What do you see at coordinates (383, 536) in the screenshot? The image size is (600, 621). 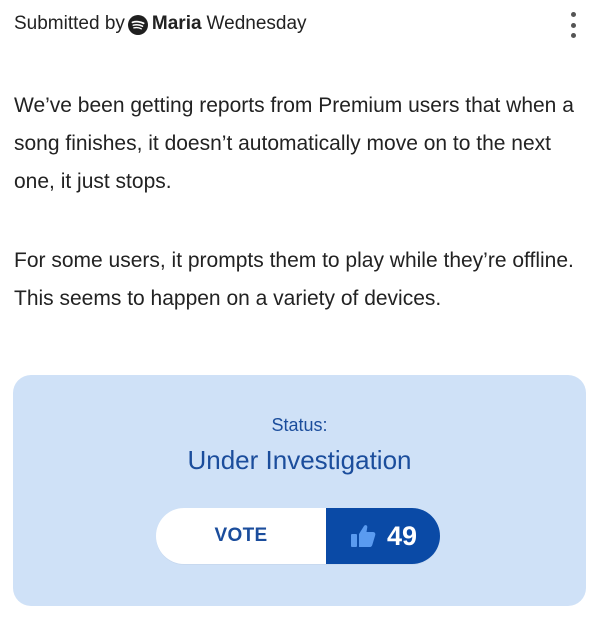 I see `vote-count-box: 49` at bounding box center [383, 536].